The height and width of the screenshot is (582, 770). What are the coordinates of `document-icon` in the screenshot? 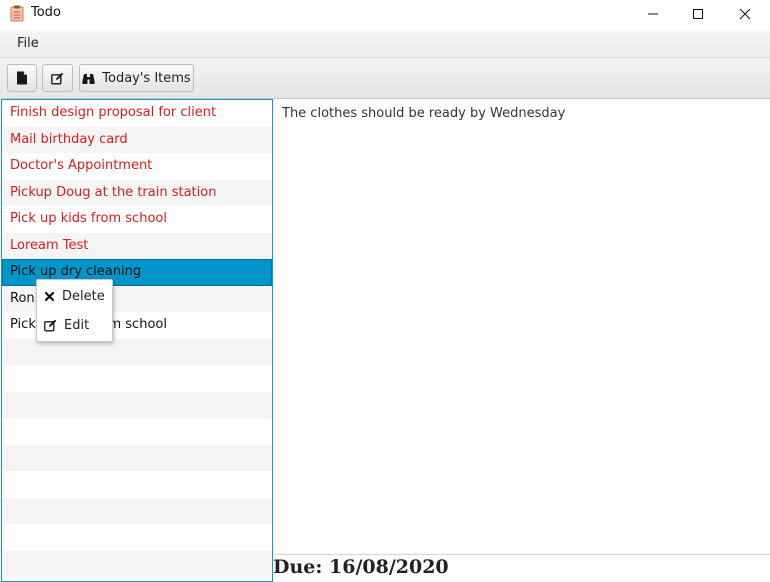 It's located at (22, 78).